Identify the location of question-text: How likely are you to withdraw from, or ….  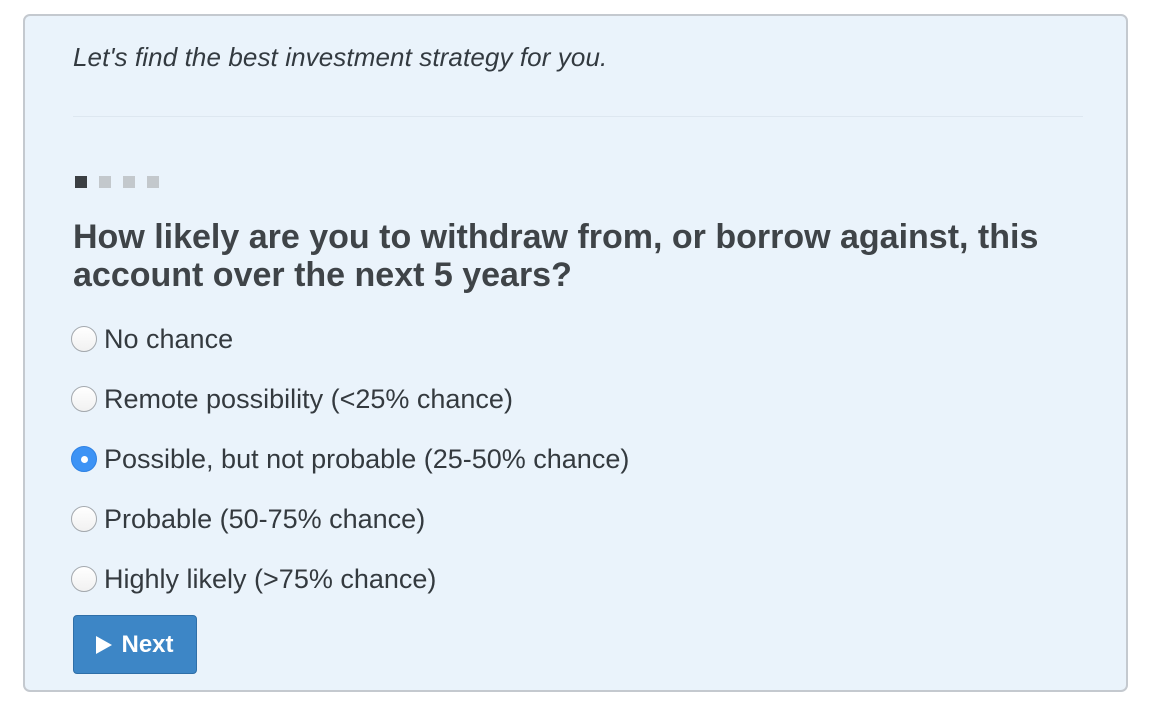
(556, 256).